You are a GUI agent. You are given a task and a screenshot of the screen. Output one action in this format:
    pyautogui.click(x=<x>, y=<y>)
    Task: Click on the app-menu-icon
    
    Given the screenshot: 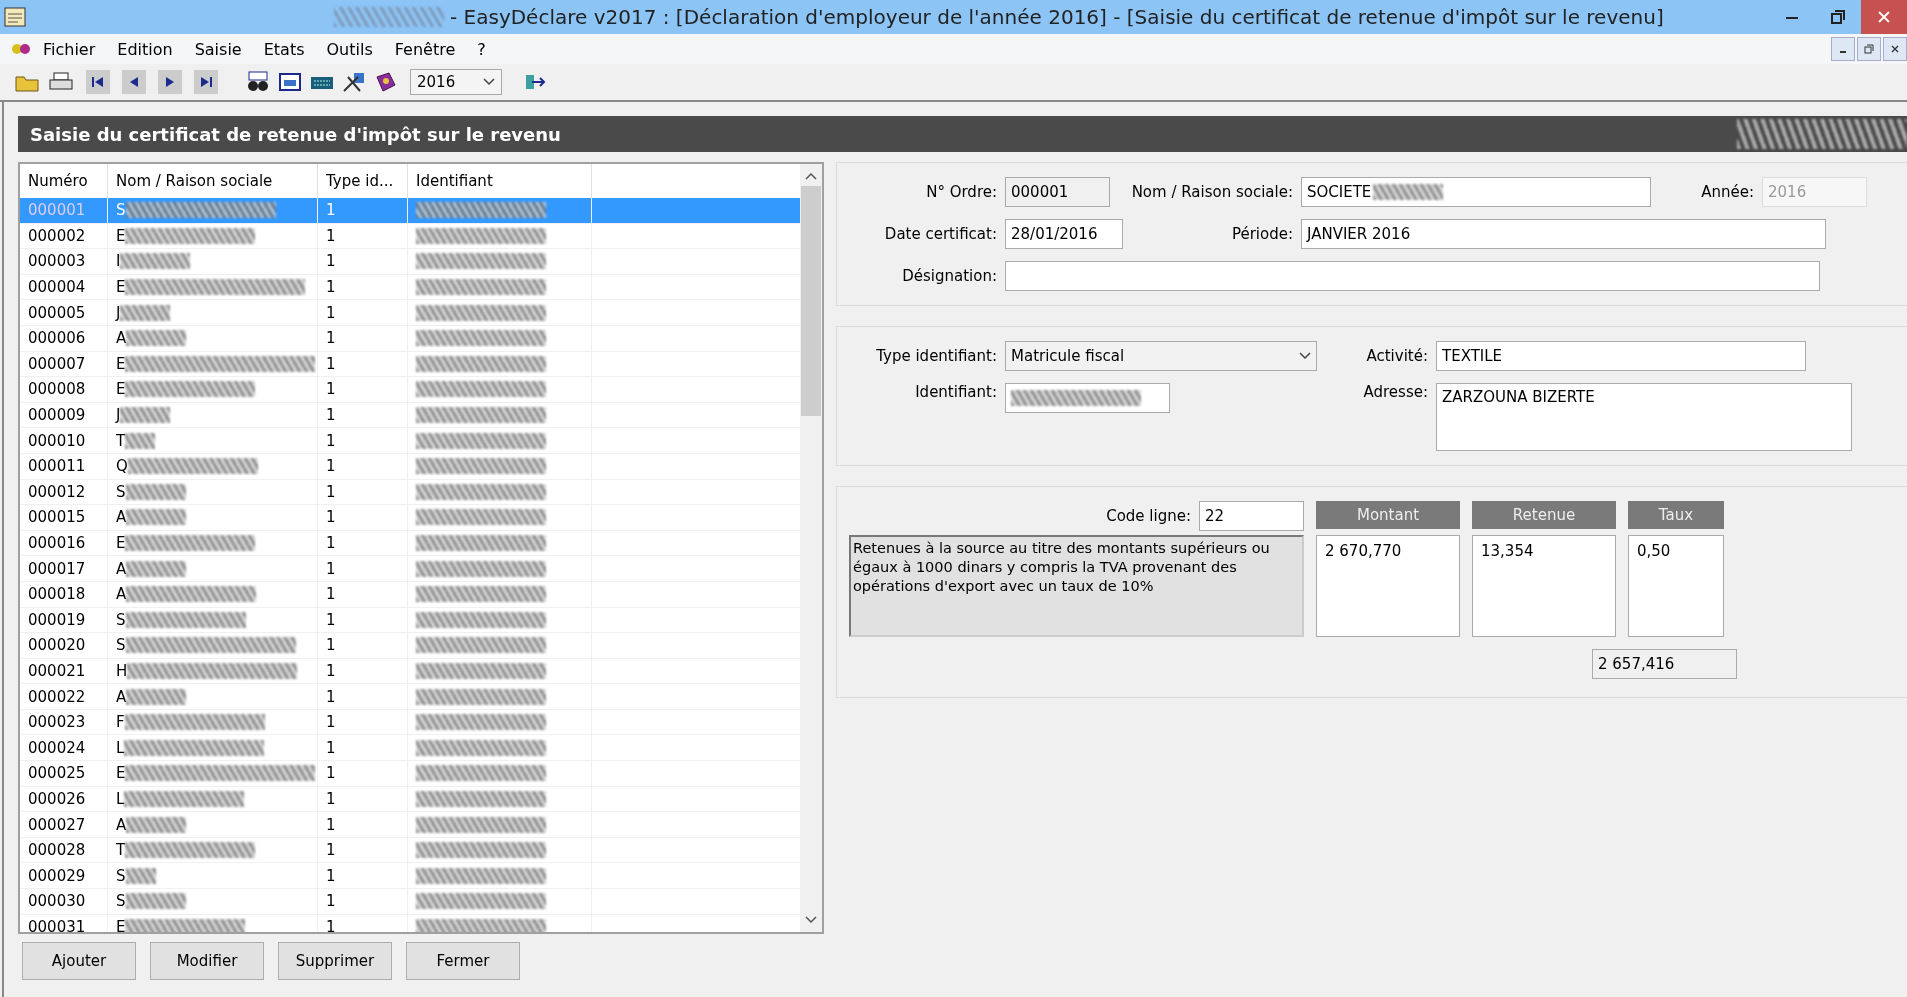 What is the action you would take?
    pyautogui.click(x=21, y=49)
    